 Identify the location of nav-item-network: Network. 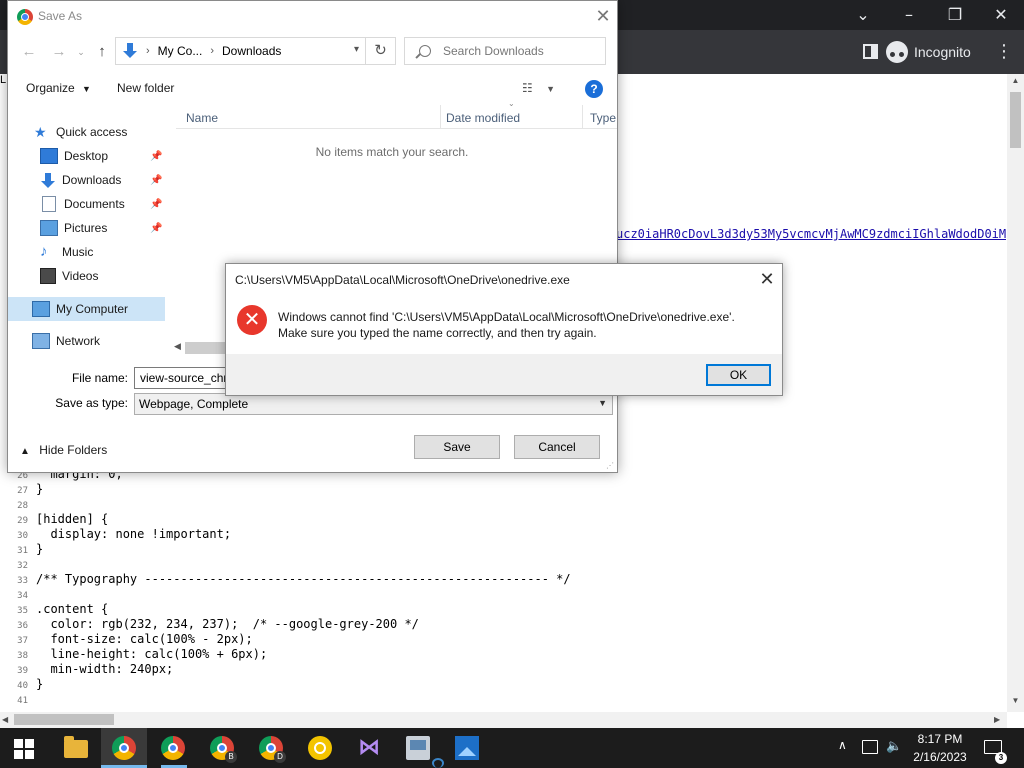
(66, 341).